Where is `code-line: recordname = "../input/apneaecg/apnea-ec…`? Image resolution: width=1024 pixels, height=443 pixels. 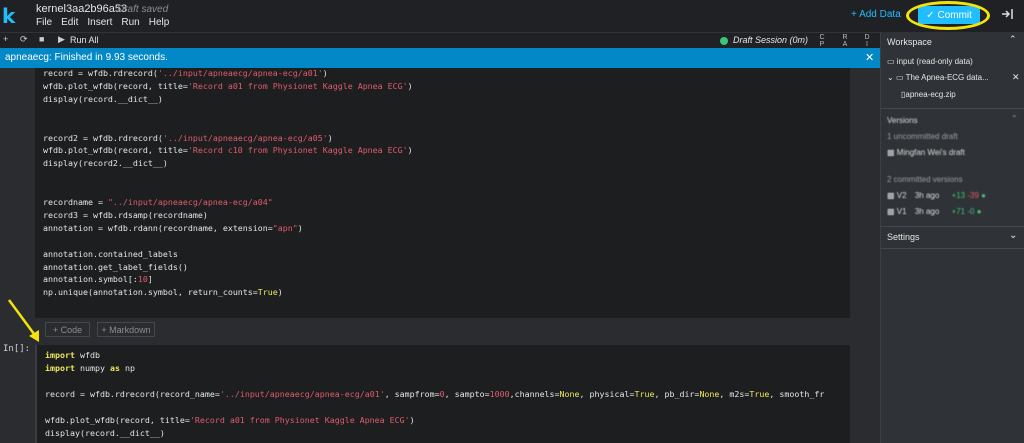
code-line: recordname = "../input/apneaecg/apnea-ec… is located at coordinates (158, 202).